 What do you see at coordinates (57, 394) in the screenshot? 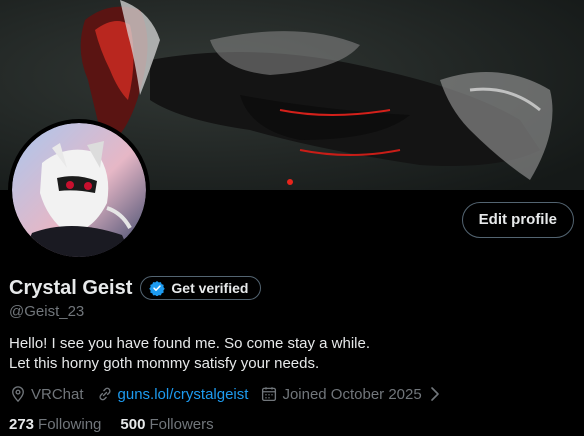
I see `location-text: VRChat` at bounding box center [57, 394].